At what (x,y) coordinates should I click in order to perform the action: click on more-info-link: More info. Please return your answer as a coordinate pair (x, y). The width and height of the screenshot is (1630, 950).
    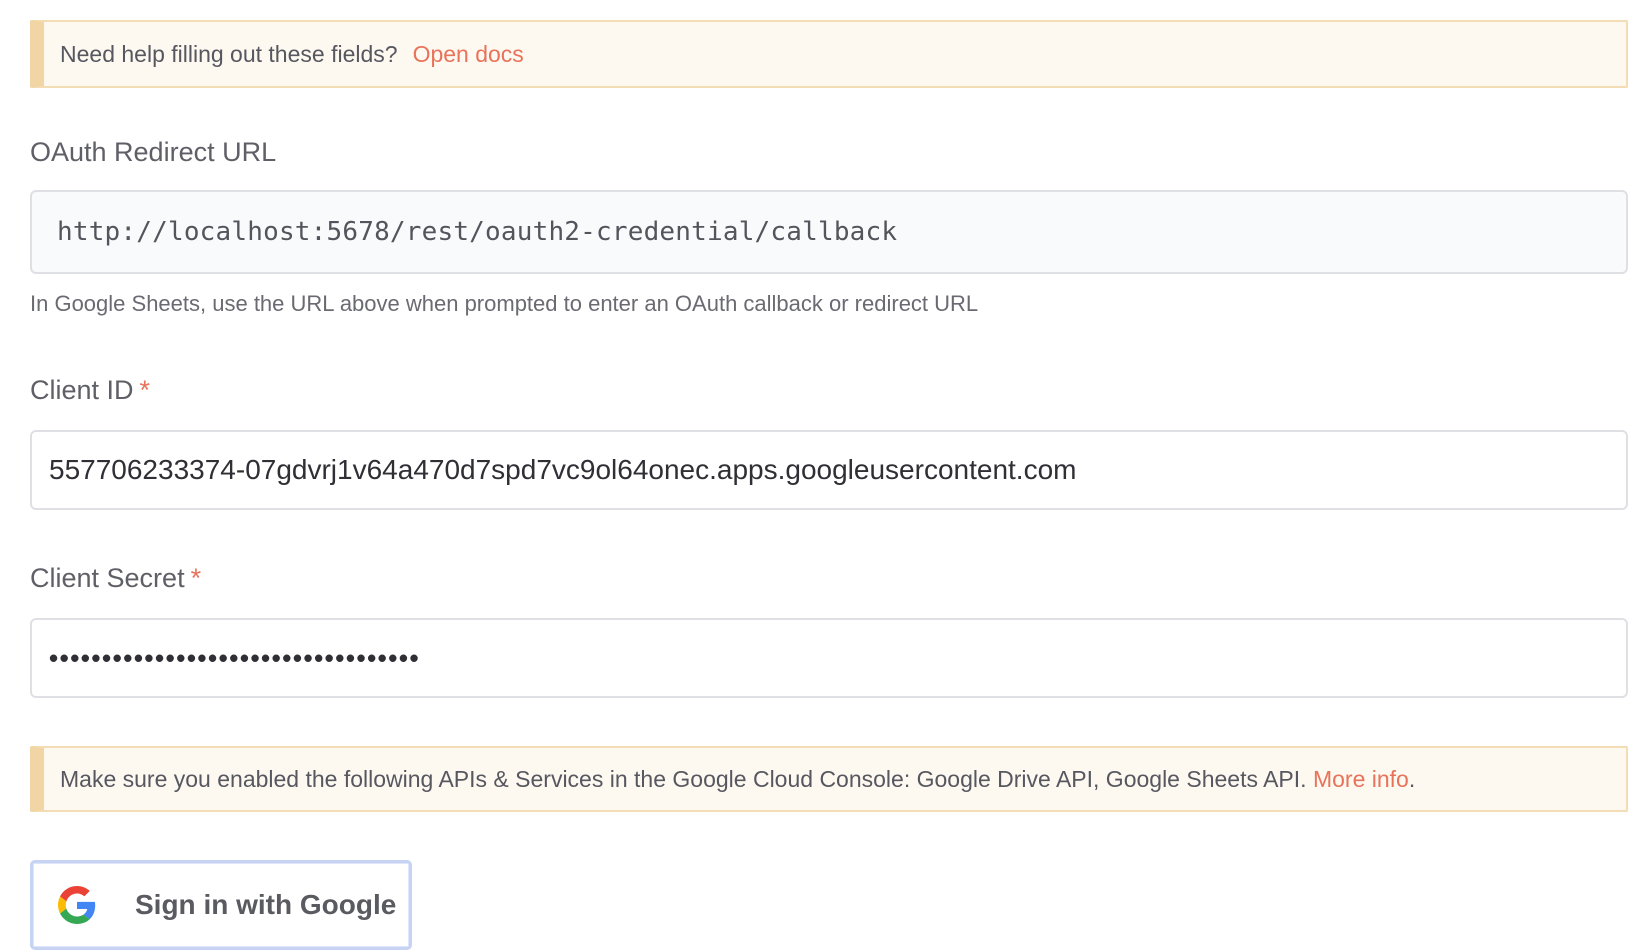
    Looking at the image, I should click on (1361, 779).